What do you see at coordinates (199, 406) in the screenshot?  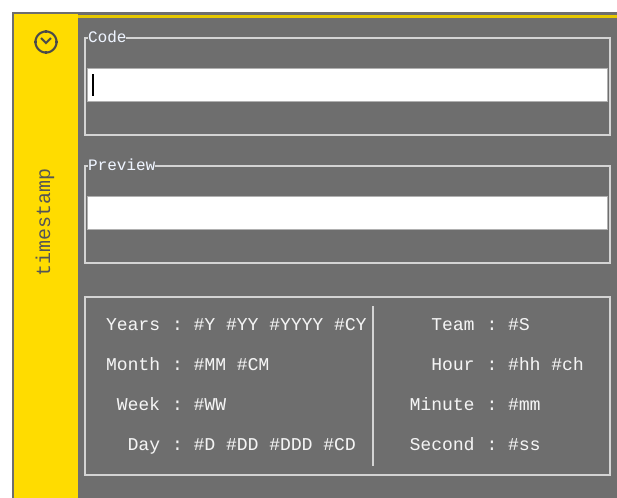 I see `format-codes: : #WW` at bounding box center [199, 406].